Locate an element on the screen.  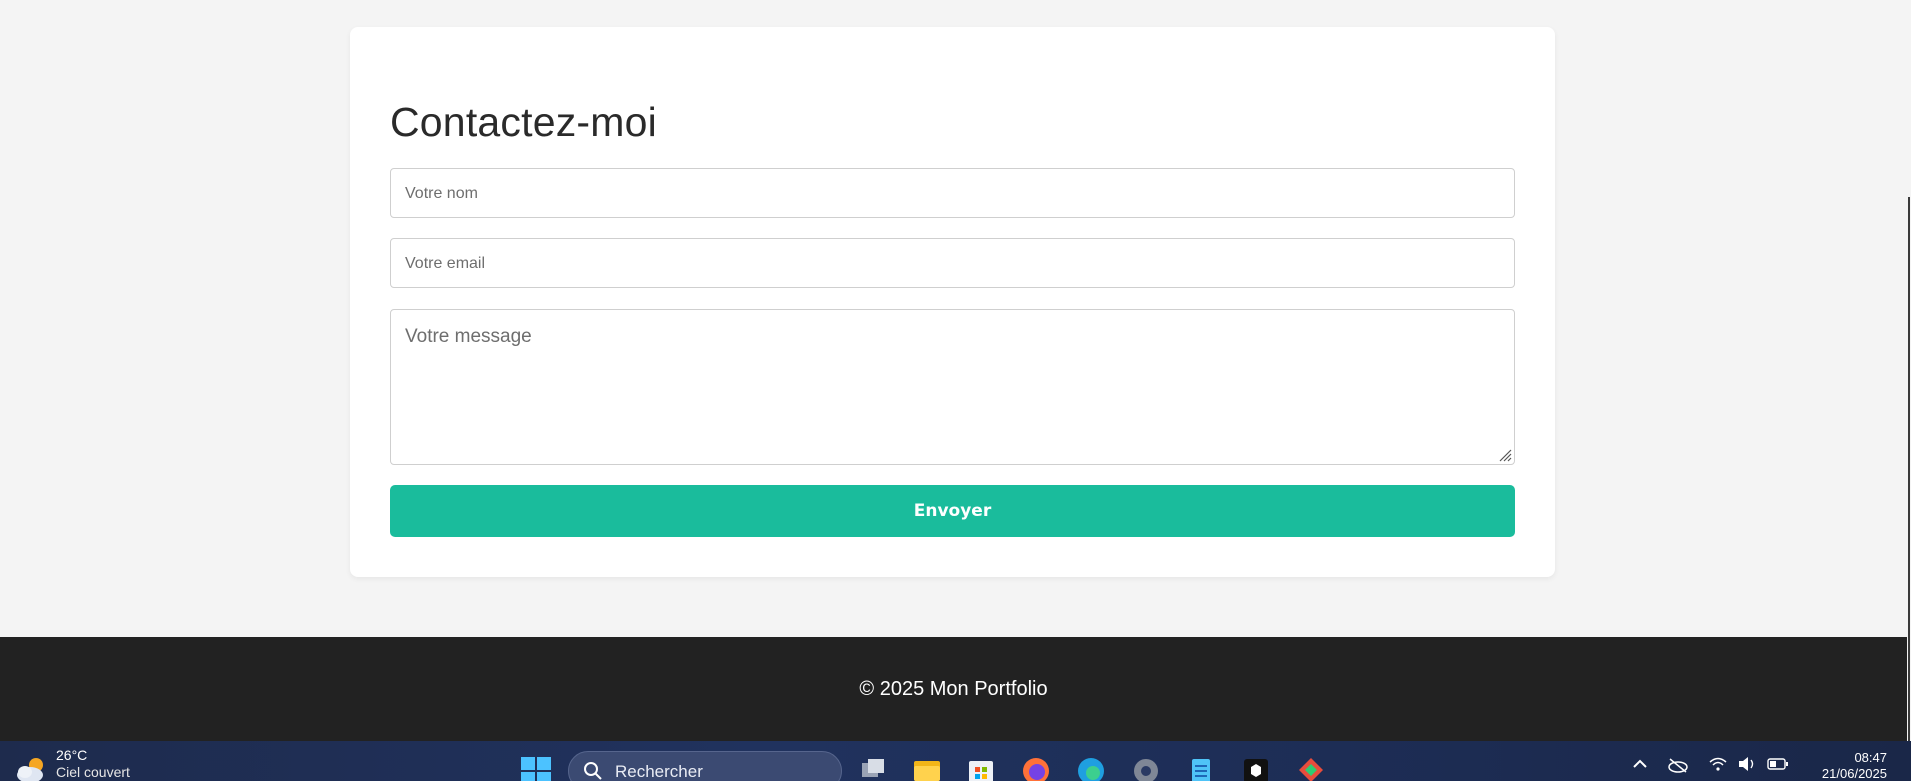
cloudy-weather-icon is located at coordinates (30, 769).